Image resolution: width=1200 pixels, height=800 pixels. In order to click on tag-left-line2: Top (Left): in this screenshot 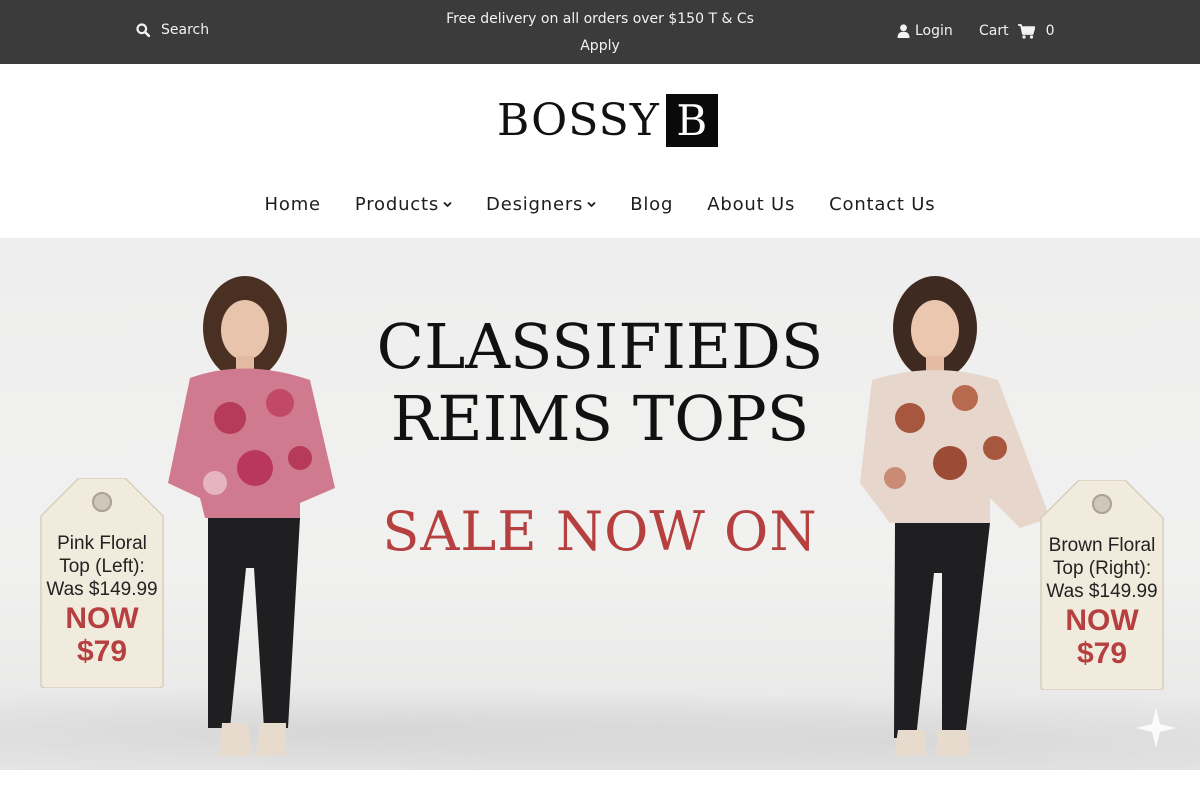, I will do `click(102, 566)`.